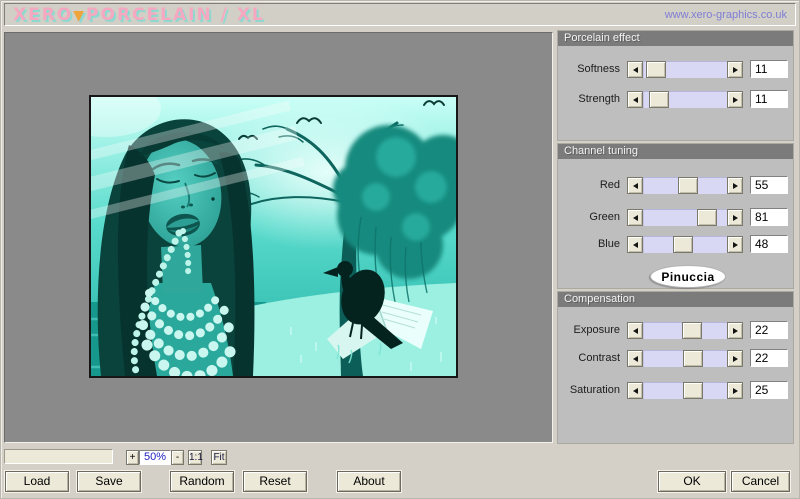 The width and height of the screenshot is (800, 499). What do you see at coordinates (692, 330) in the screenshot?
I see `exposure-slider-thumb` at bounding box center [692, 330].